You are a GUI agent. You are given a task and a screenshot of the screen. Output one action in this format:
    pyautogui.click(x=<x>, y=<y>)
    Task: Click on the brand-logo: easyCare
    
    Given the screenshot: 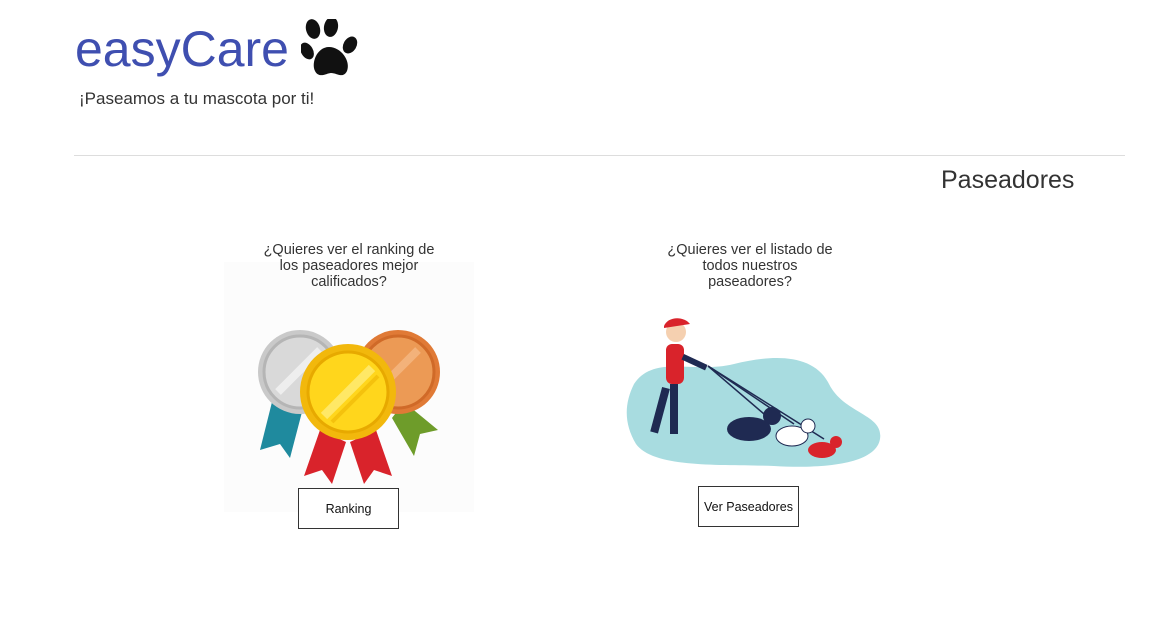 What is the action you would take?
    pyautogui.click(x=217, y=49)
    